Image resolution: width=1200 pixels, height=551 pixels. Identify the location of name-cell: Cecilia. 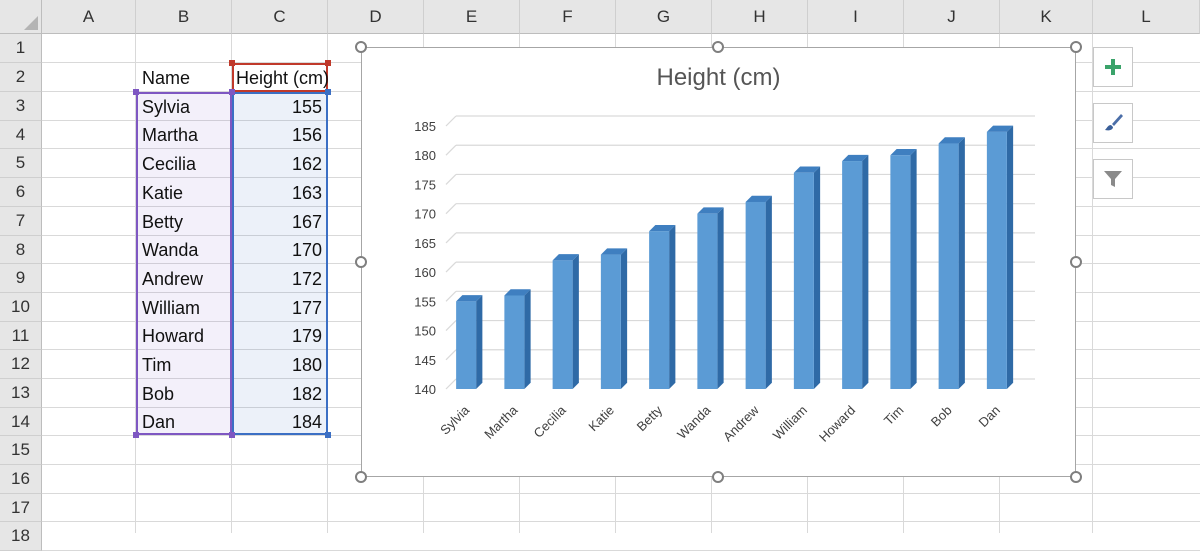
(184, 164).